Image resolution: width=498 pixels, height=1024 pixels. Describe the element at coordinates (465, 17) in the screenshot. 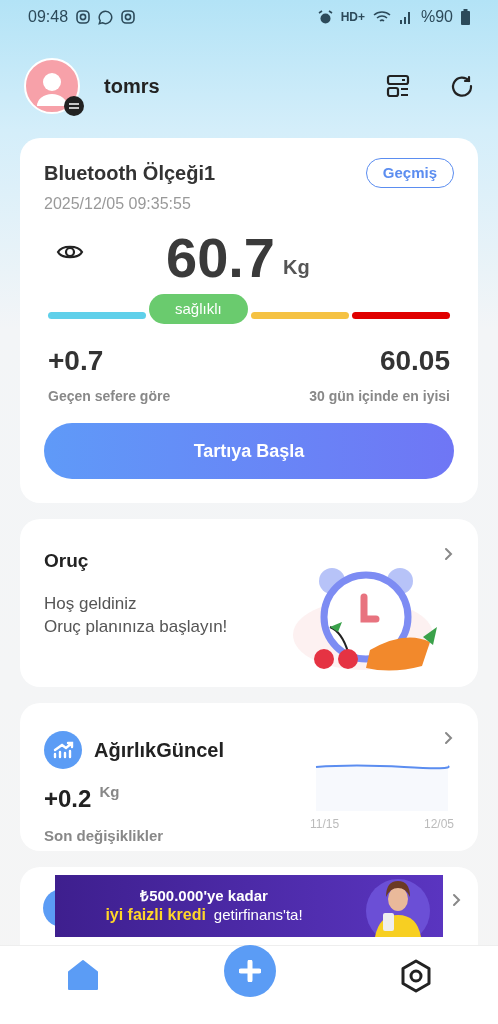

I see `battery-icon` at that location.